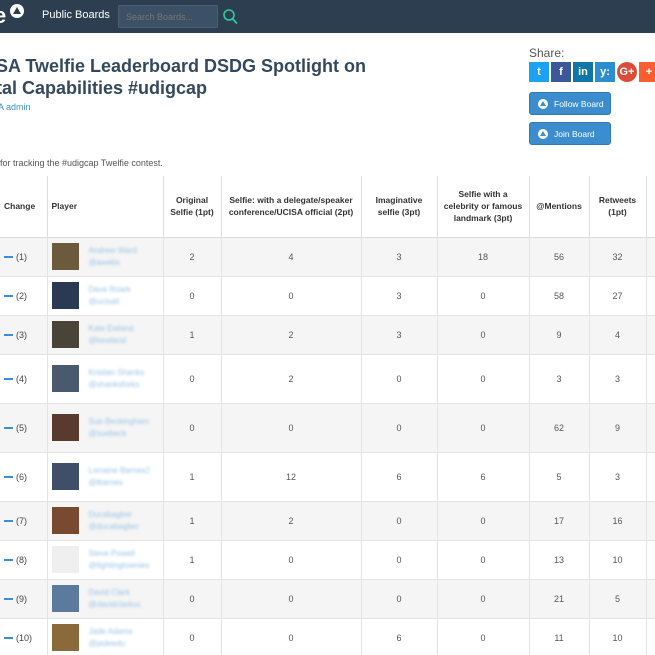 The width and height of the screenshot is (655, 655). I want to click on column-header-original-selfie: Original Selfie (1pt), so click(192, 207).